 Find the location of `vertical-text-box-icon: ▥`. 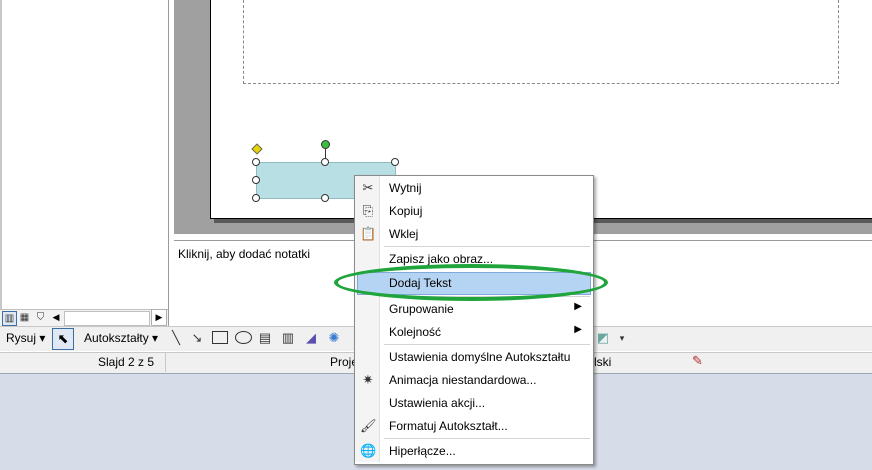

vertical-text-box-icon: ▥ is located at coordinates (288, 338).